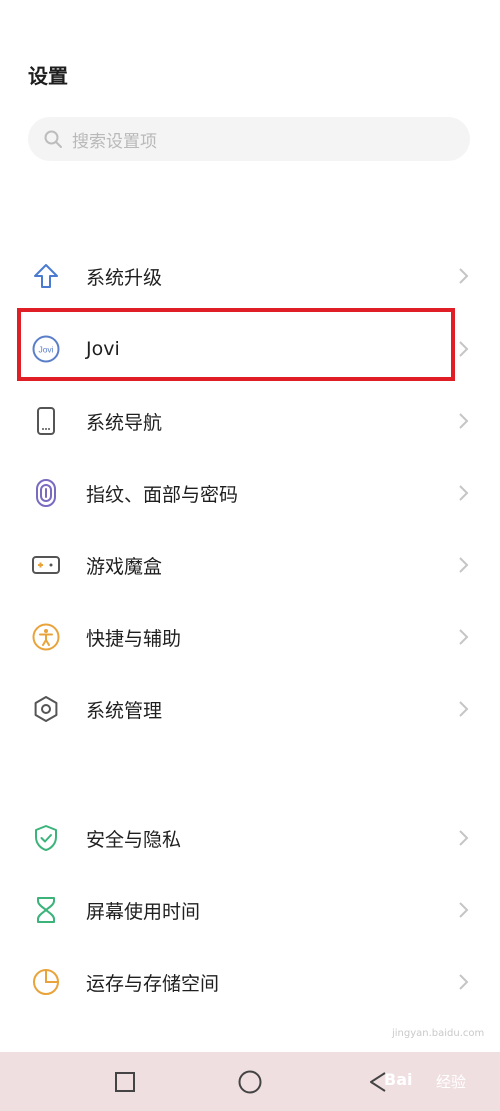 Image resolution: width=500 pixels, height=1111 pixels. Describe the element at coordinates (46, 910) in the screenshot. I see `hourglass-icon` at that location.